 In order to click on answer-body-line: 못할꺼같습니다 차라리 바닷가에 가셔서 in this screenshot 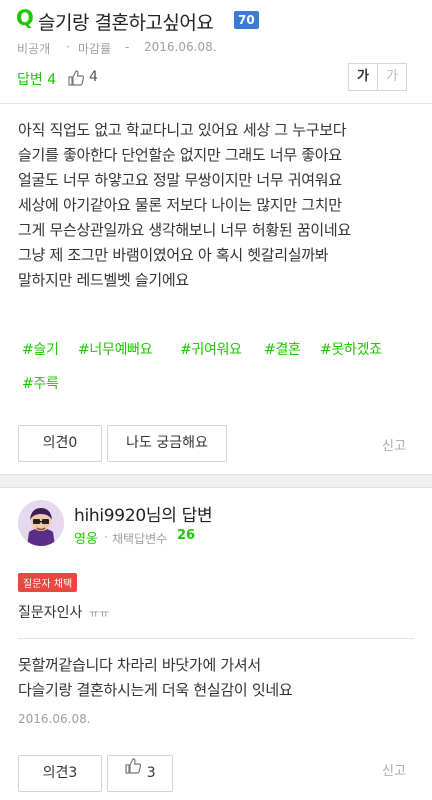, I will do `click(139, 665)`.